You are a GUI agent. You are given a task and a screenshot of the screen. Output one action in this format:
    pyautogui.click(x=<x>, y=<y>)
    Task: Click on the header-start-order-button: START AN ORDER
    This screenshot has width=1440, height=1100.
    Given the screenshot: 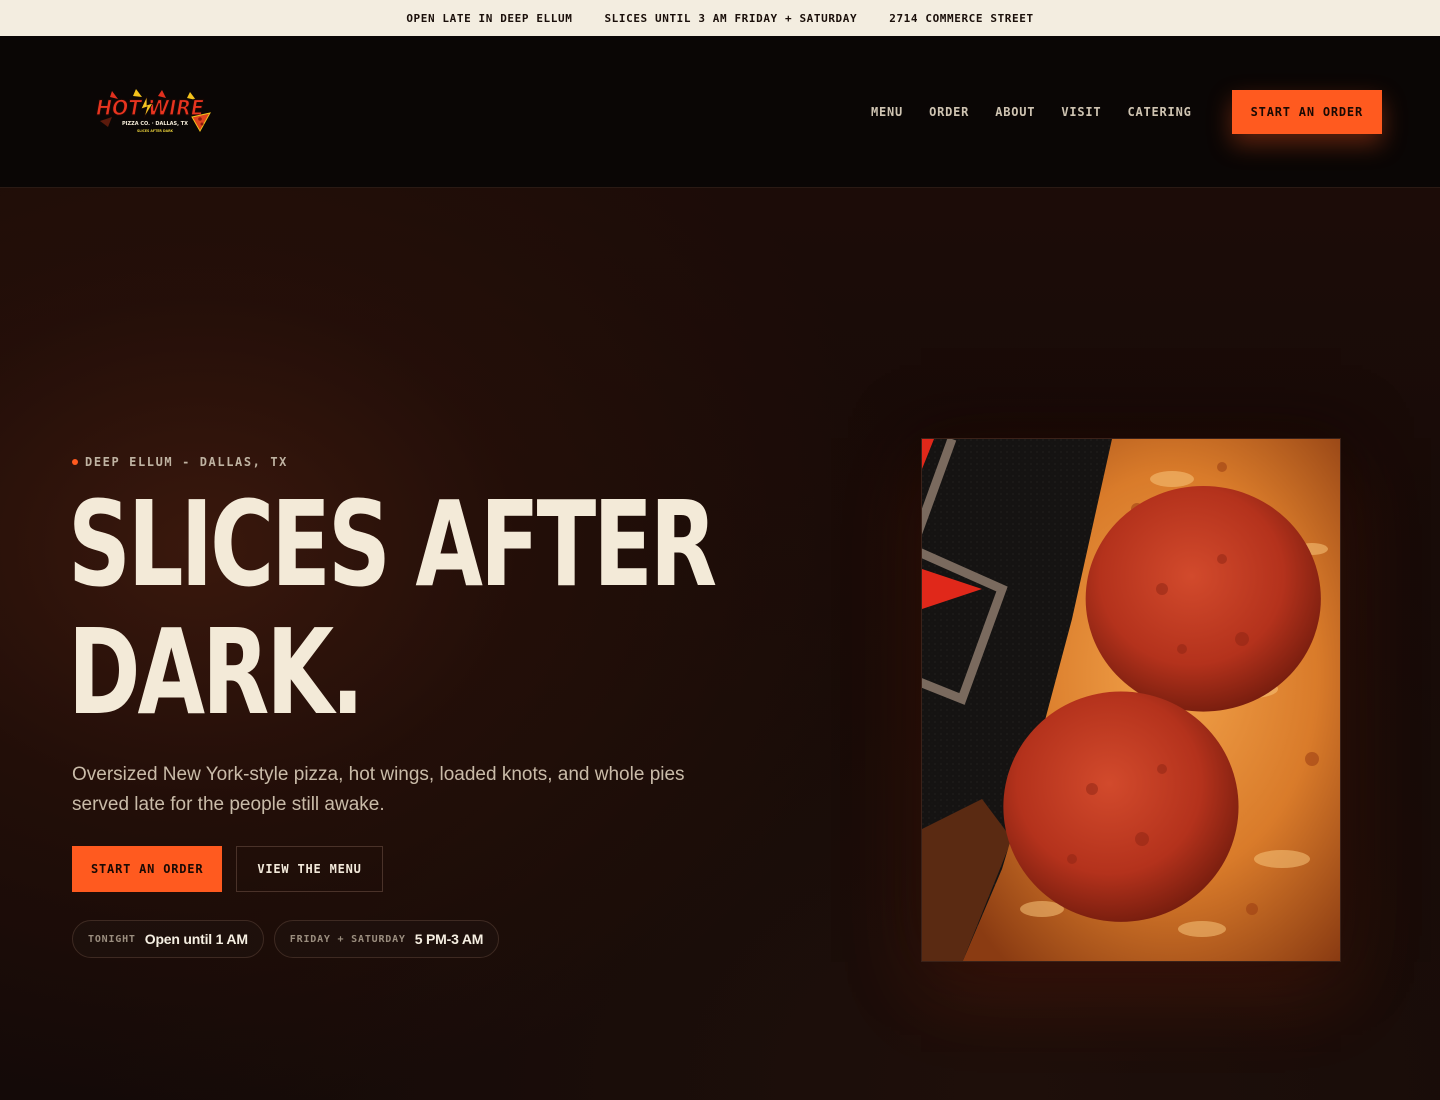 What is the action you would take?
    pyautogui.click(x=1306, y=111)
    